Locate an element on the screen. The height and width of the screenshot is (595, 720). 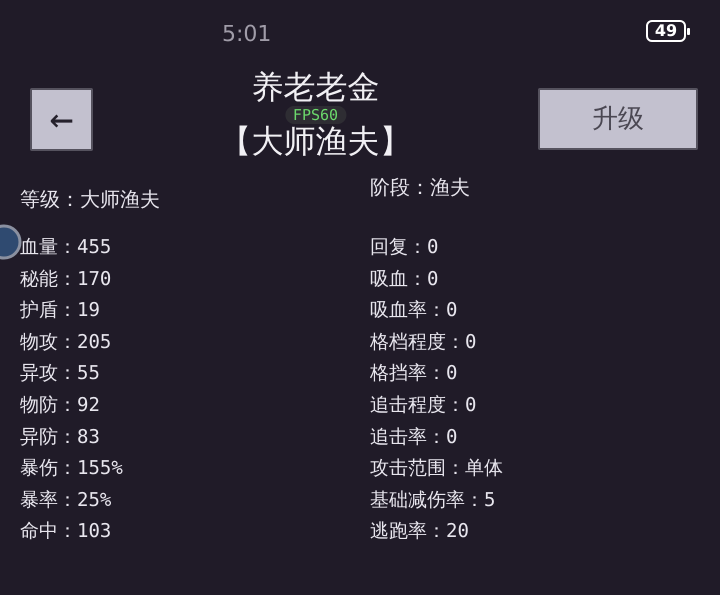
stat-text: 异攻：55 is located at coordinates (60, 373).